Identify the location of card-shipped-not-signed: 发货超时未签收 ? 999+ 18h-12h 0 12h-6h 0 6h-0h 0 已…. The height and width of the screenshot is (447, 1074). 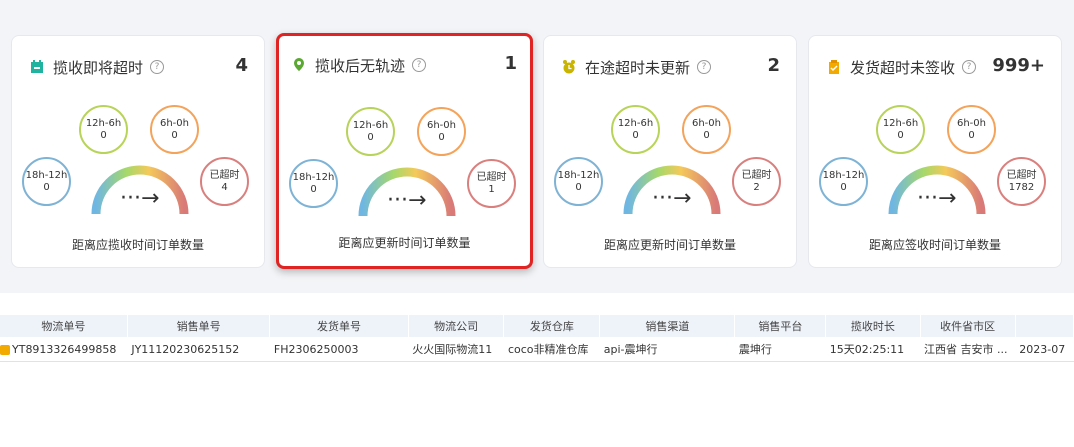
(935, 151).